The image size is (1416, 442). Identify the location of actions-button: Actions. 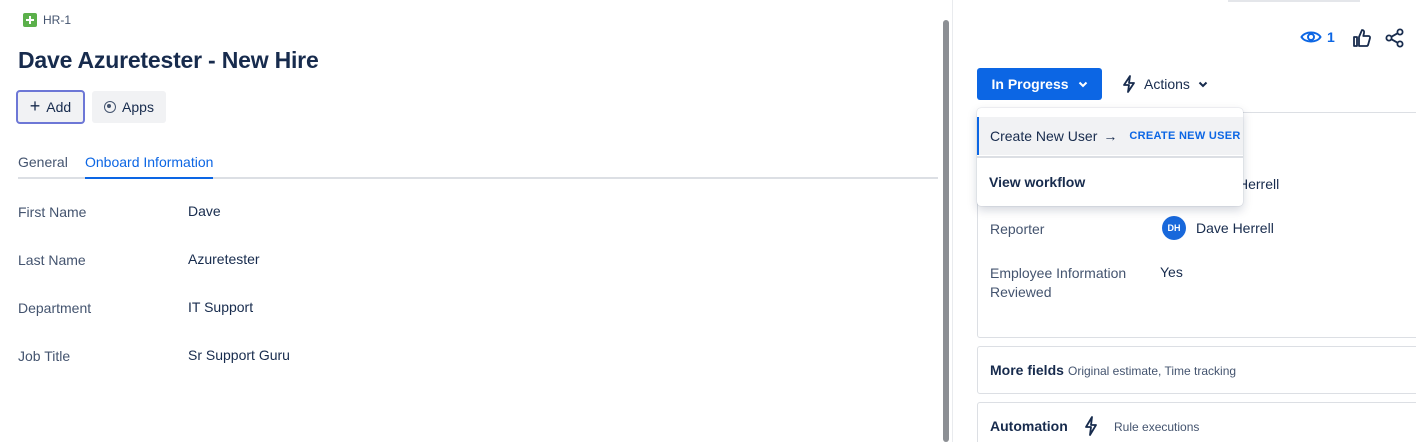
(1165, 84).